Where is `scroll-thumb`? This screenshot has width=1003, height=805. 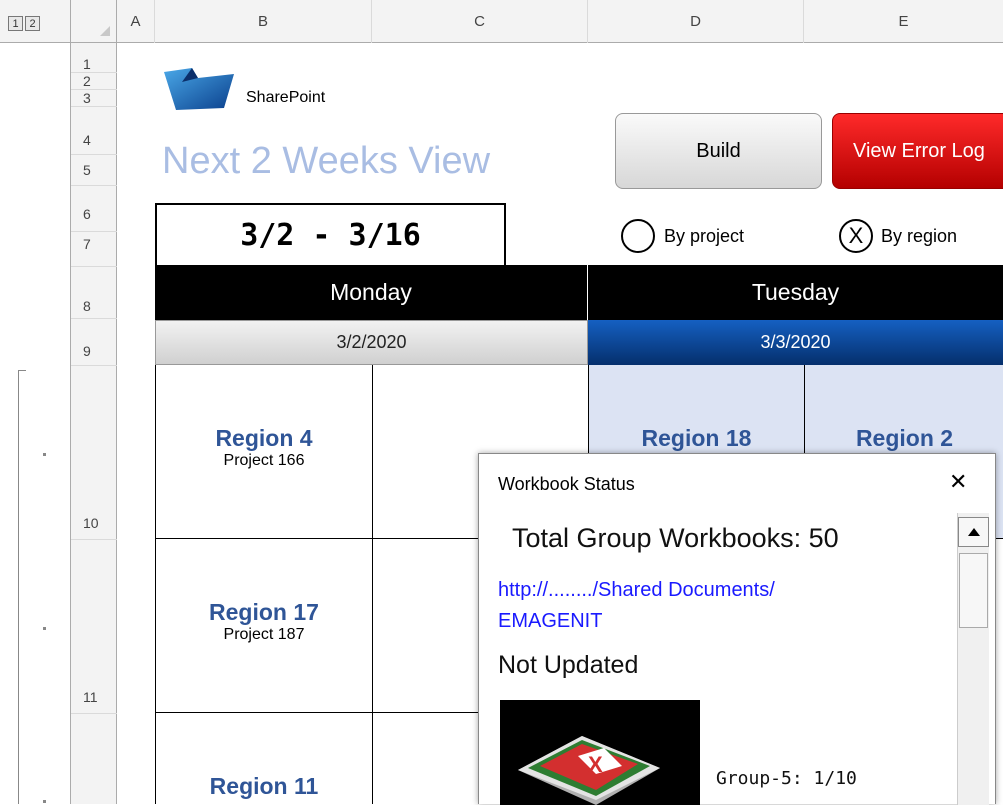
scroll-thumb is located at coordinates (973, 590).